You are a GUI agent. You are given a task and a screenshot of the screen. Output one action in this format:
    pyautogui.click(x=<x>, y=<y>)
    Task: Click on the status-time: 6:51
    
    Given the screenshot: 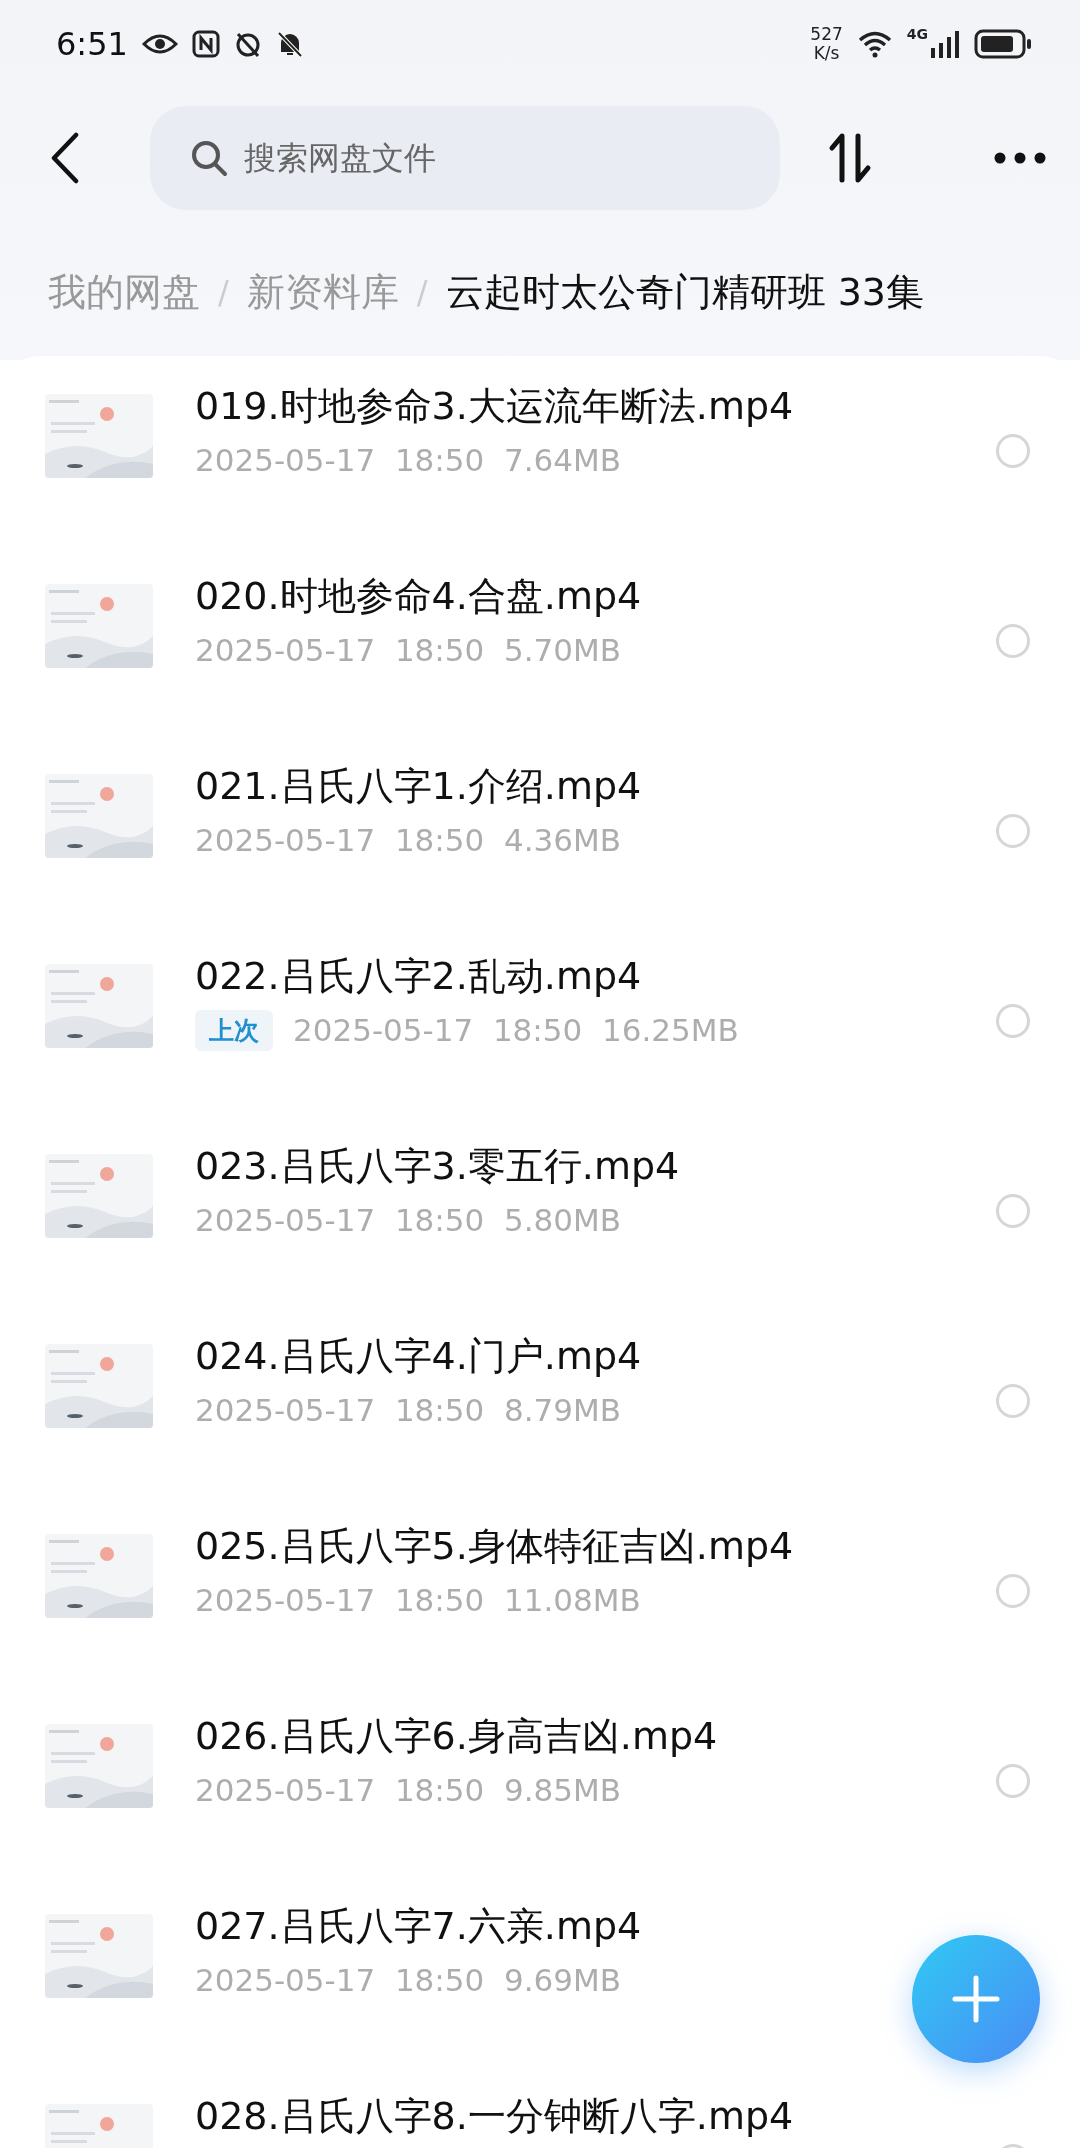 What is the action you would take?
    pyautogui.click(x=92, y=44)
    